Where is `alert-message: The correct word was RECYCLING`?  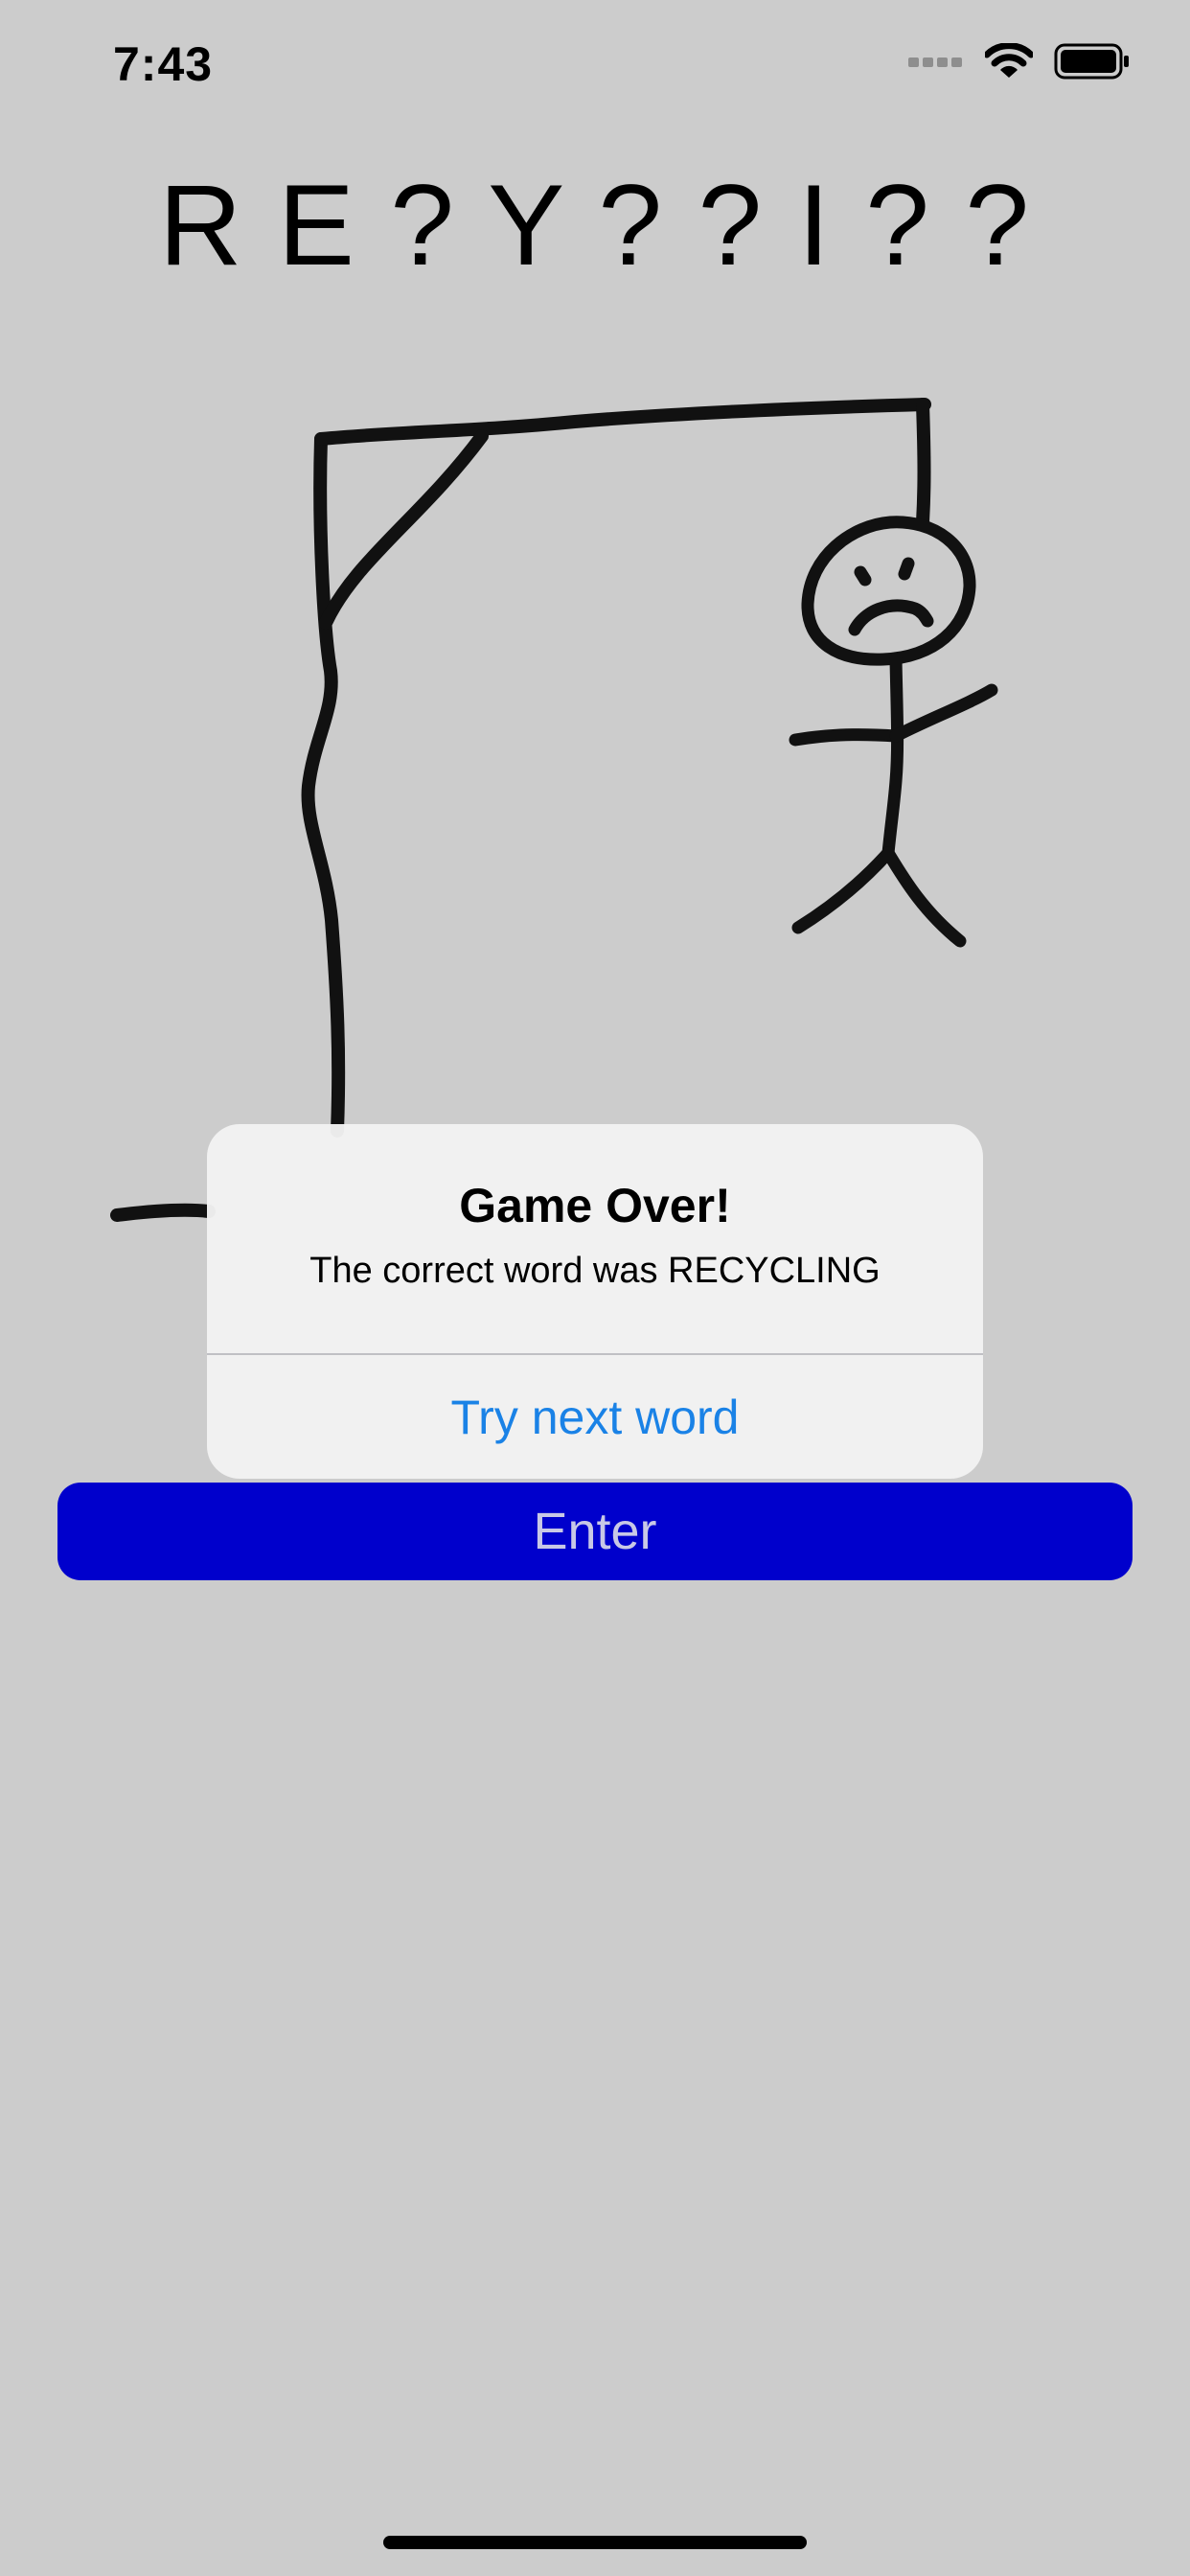 alert-message: The correct word was RECYCLING is located at coordinates (595, 1271).